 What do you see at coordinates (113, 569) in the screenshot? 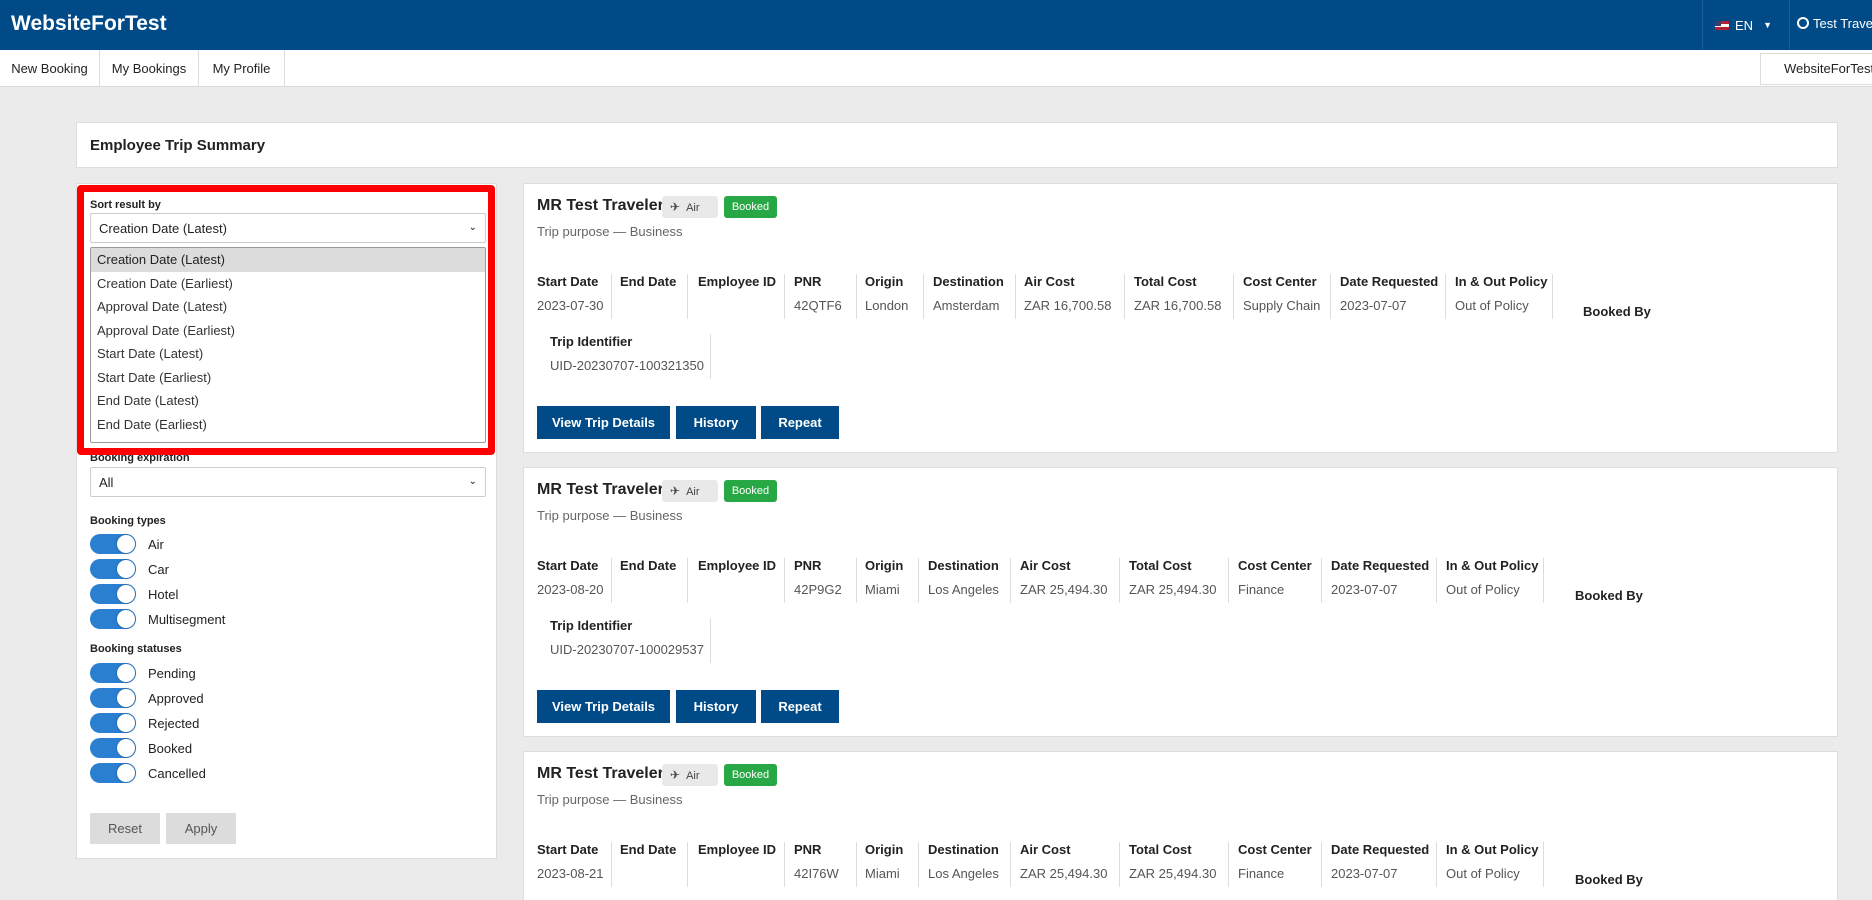
I see `toggle-car` at bounding box center [113, 569].